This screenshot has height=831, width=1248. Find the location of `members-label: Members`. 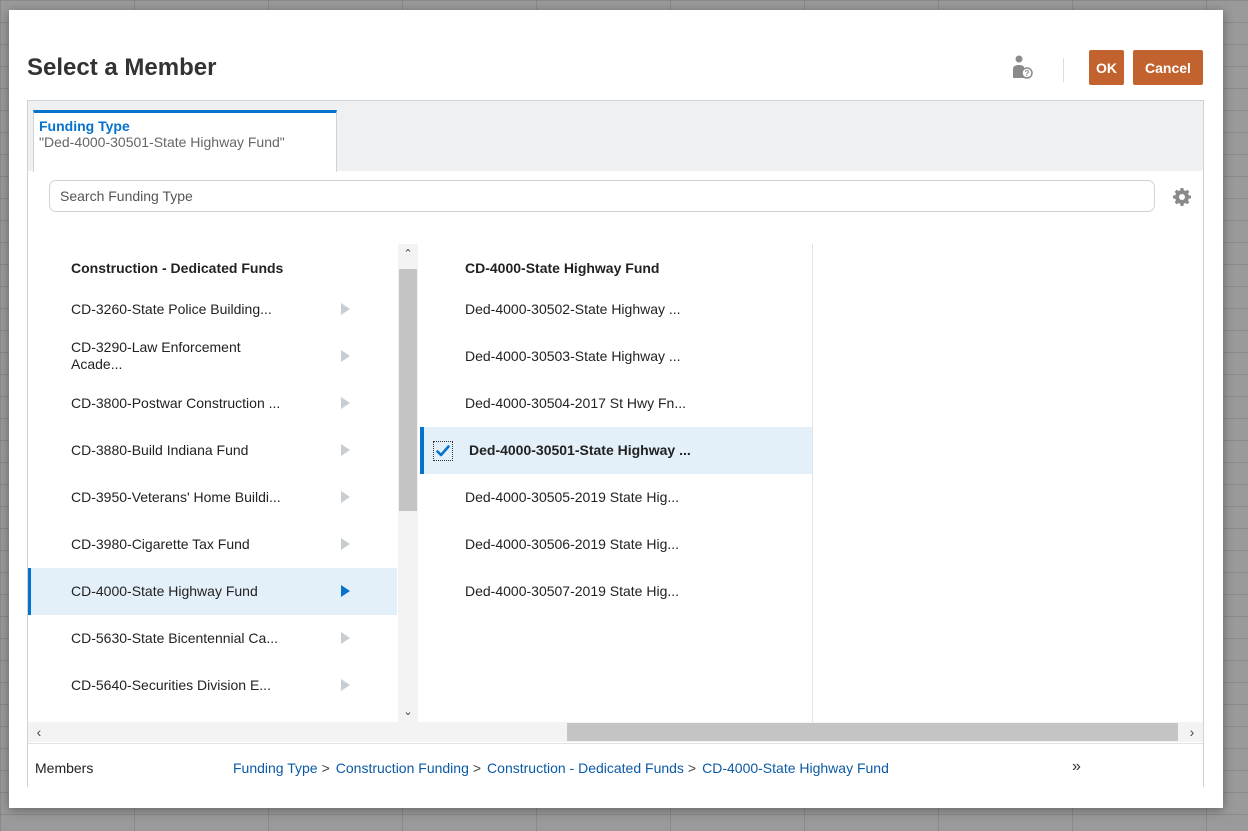

members-label: Members is located at coordinates (64, 768).